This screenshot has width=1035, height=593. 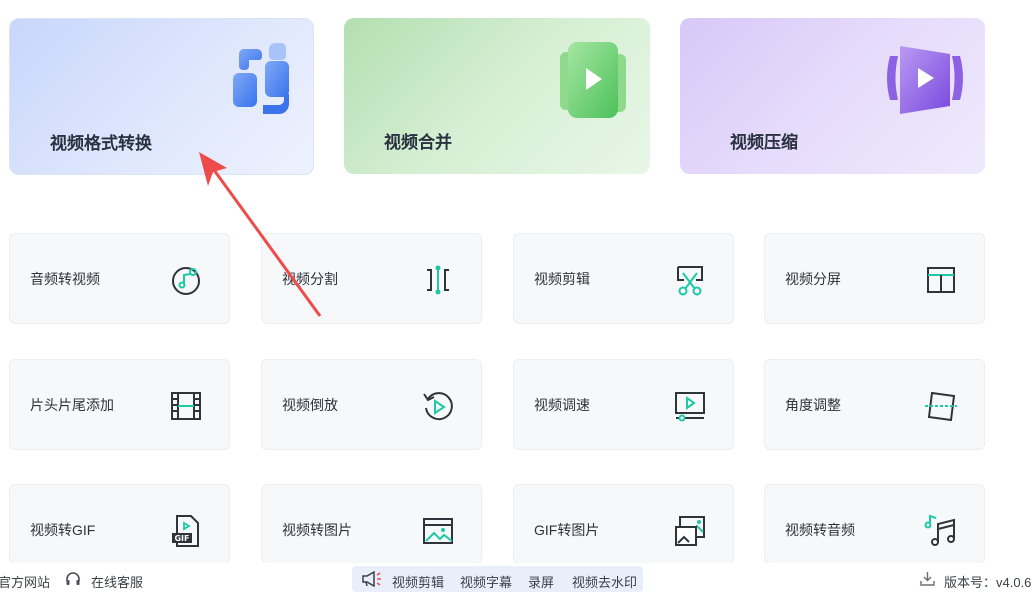 I want to click on official-site-link: 官方网站, so click(x=25, y=581).